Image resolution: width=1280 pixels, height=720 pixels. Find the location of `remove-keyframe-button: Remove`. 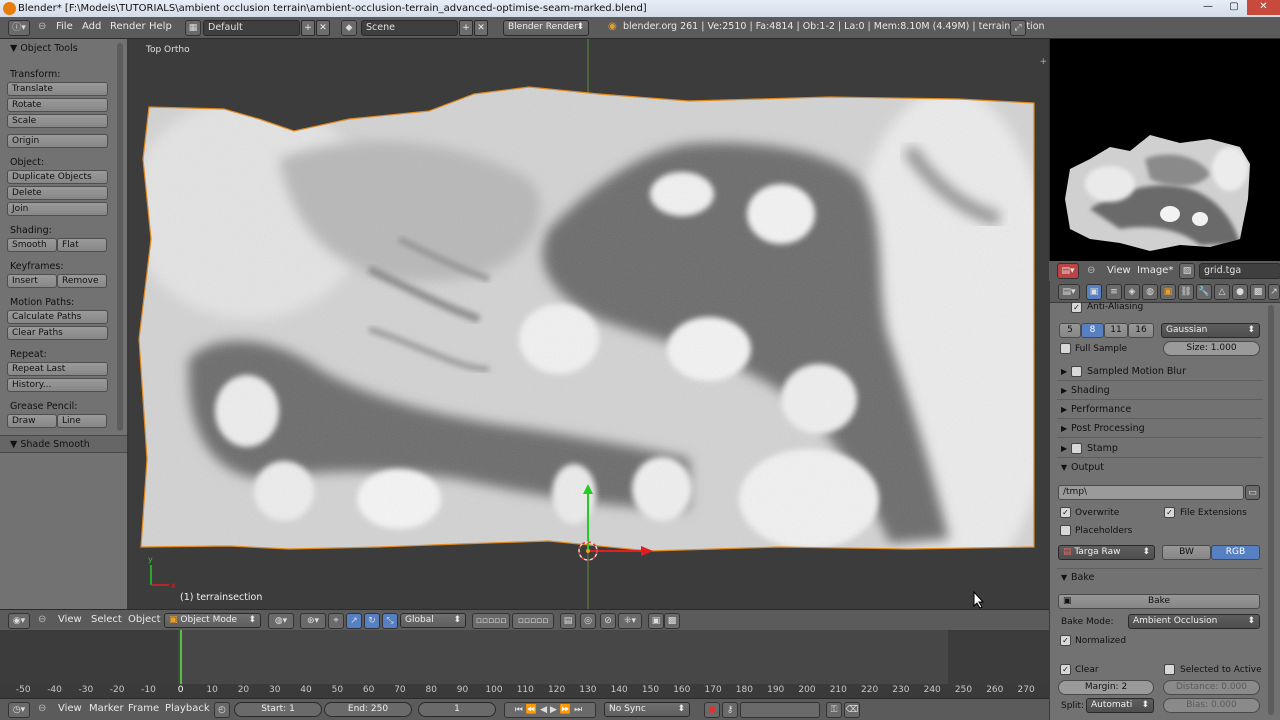

remove-keyframe-button: Remove is located at coordinates (82, 281).